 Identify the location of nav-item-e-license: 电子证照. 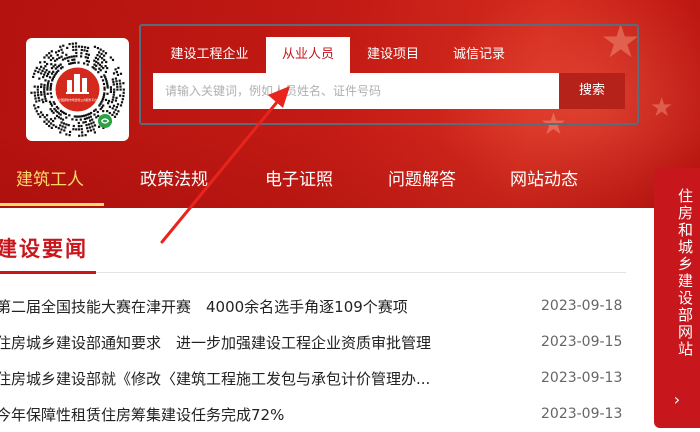
(299, 183).